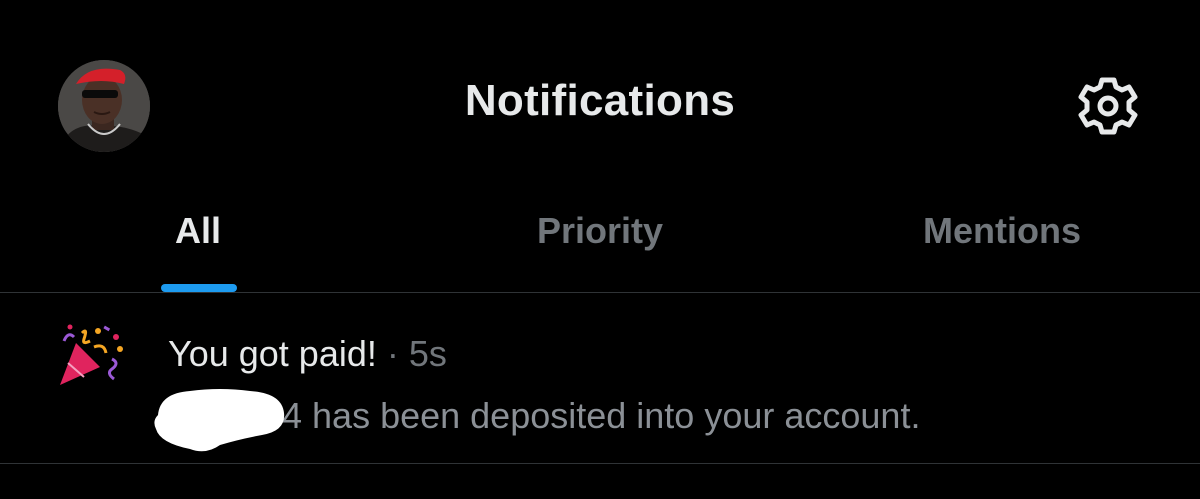 This screenshot has width=1200, height=499. What do you see at coordinates (92, 356) in the screenshot?
I see `party-popper-icon` at bounding box center [92, 356].